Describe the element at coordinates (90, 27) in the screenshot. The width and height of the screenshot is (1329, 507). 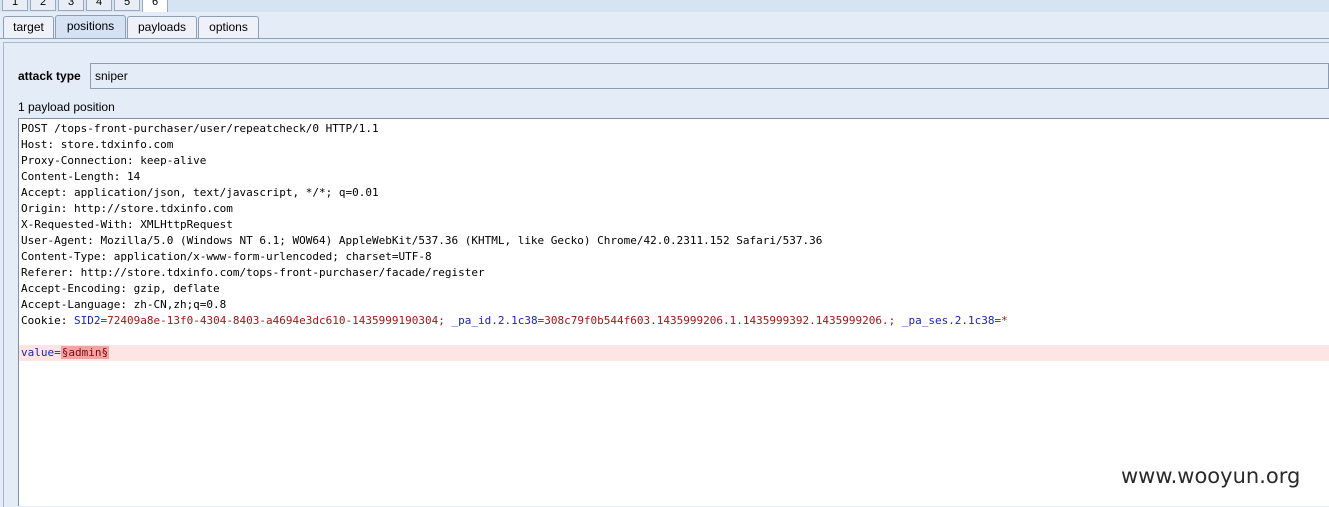
I see `tab-positions: positions` at that location.